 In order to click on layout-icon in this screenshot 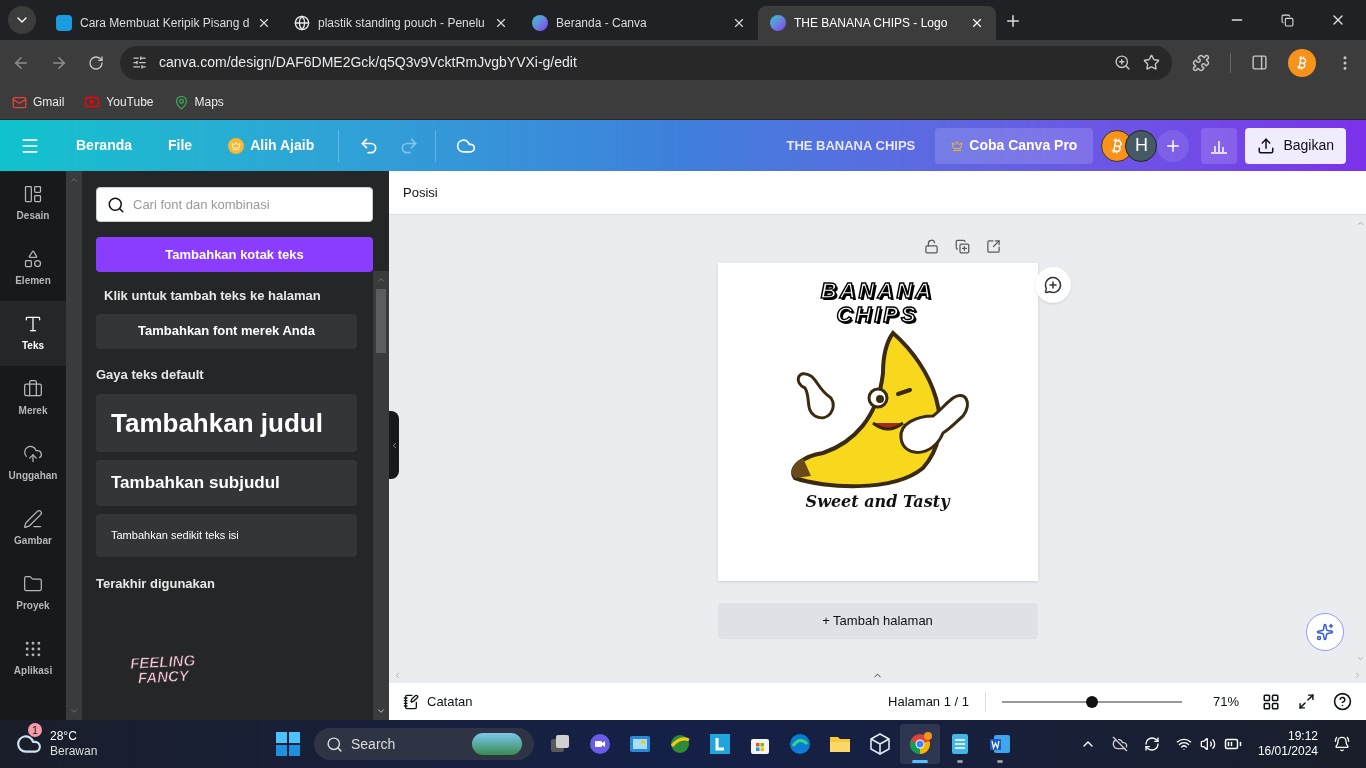, I will do `click(33, 194)`.